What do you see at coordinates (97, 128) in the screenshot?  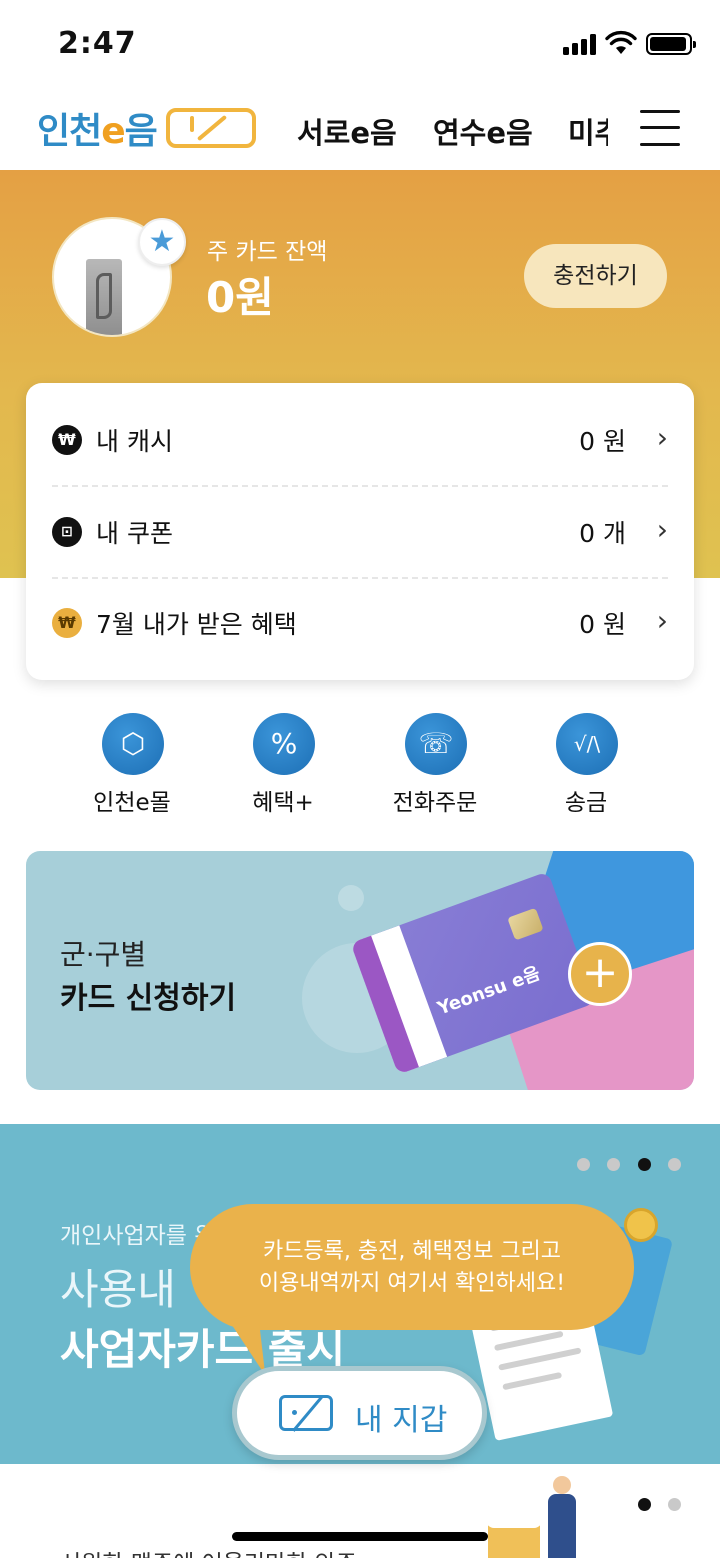 I see `incheon-eum-logo: 인천e음` at bounding box center [97, 128].